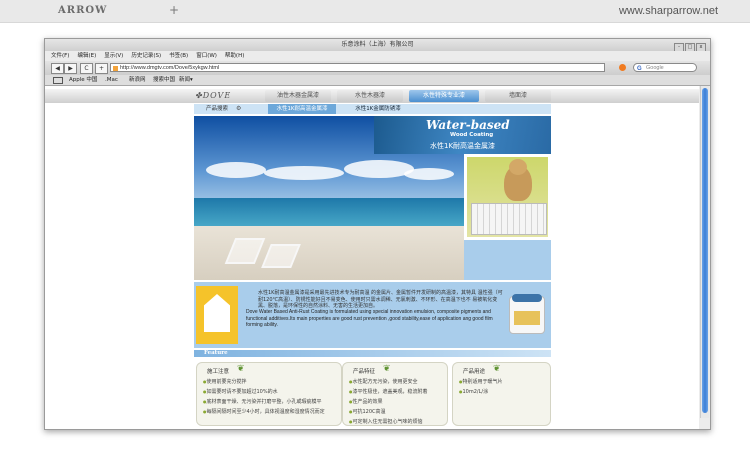  What do you see at coordinates (174, 10) in the screenshot?
I see `plus-icon: +` at bounding box center [174, 10].